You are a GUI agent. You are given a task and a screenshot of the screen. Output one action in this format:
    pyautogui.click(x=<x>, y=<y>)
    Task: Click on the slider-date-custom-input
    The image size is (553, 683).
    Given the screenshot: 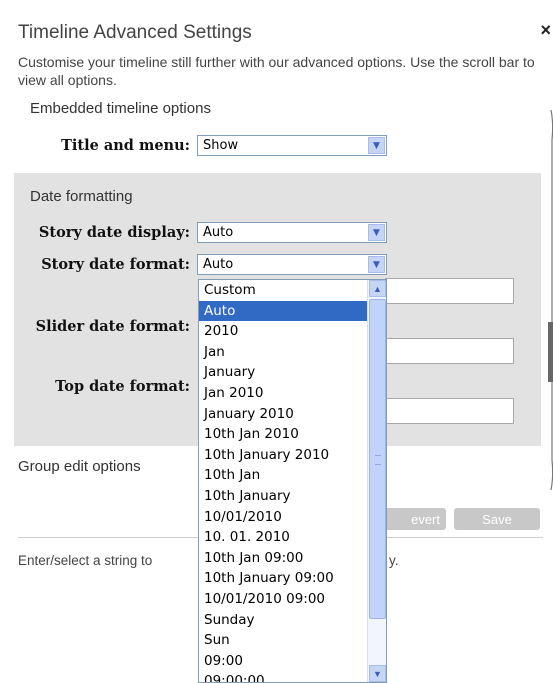 What is the action you would take?
    pyautogui.click(x=449, y=351)
    